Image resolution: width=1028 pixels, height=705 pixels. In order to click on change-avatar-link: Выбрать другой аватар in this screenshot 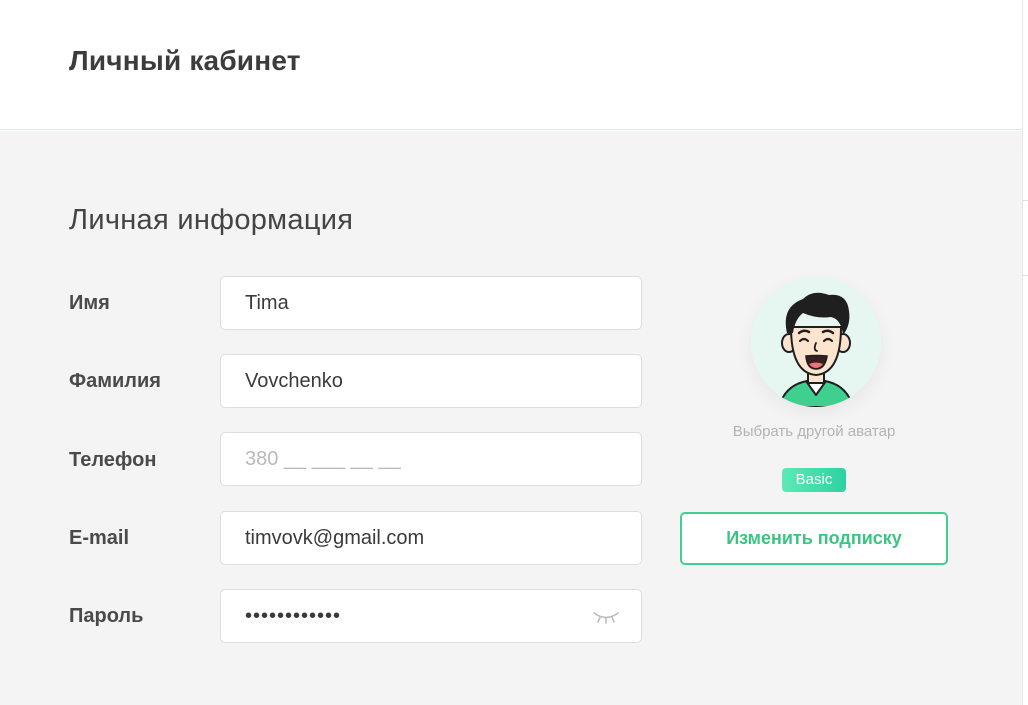, I will do `click(814, 431)`.